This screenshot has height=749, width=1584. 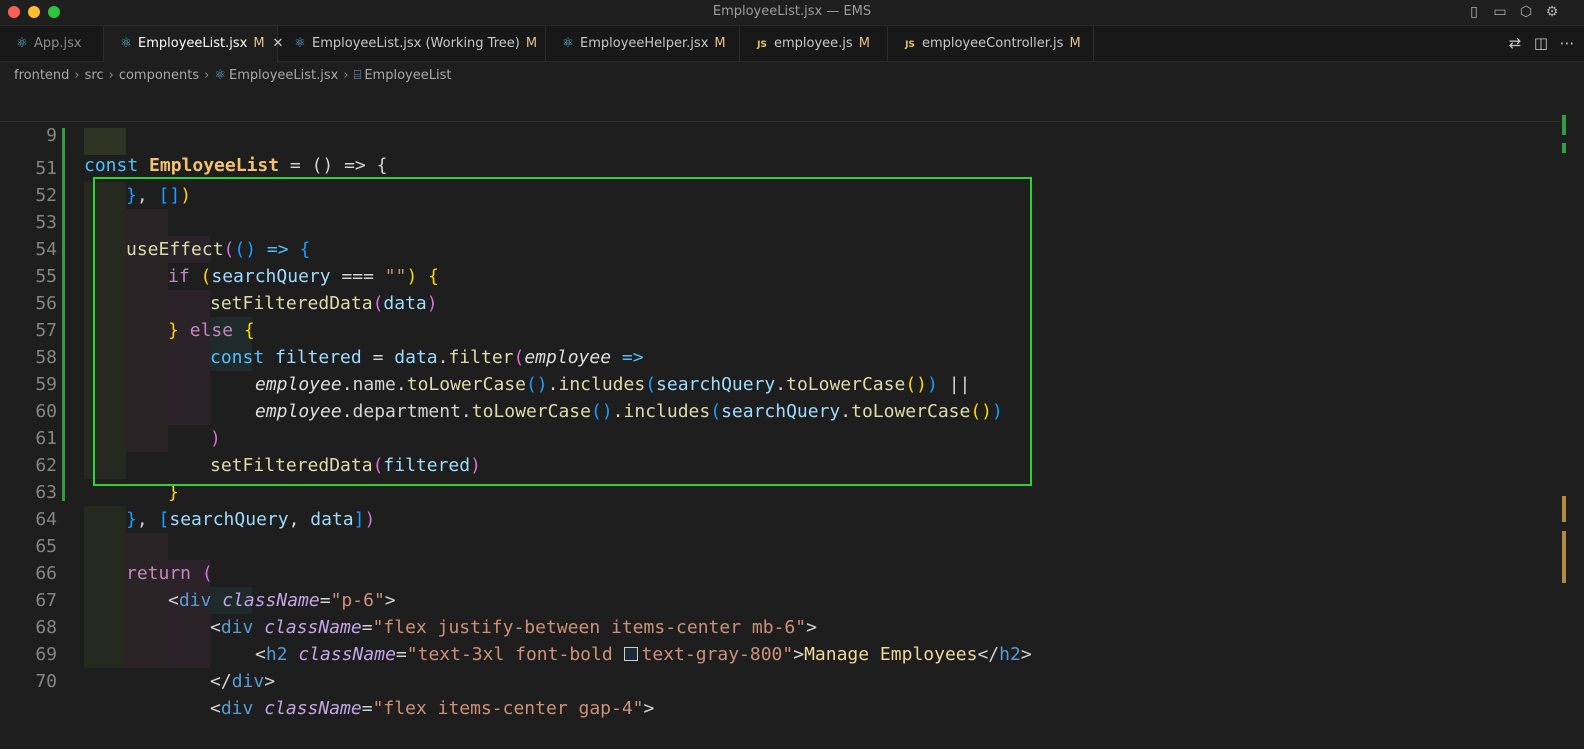 What do you see at coordinates (780, 410) in the screenshot?
I see `code-line: 60 )` at bounding box center [780, 410].